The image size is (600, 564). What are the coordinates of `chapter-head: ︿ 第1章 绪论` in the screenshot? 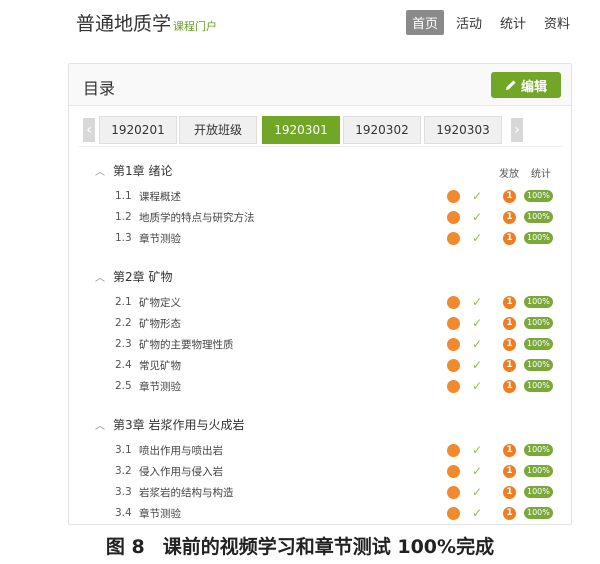 It's located at (135, 170).